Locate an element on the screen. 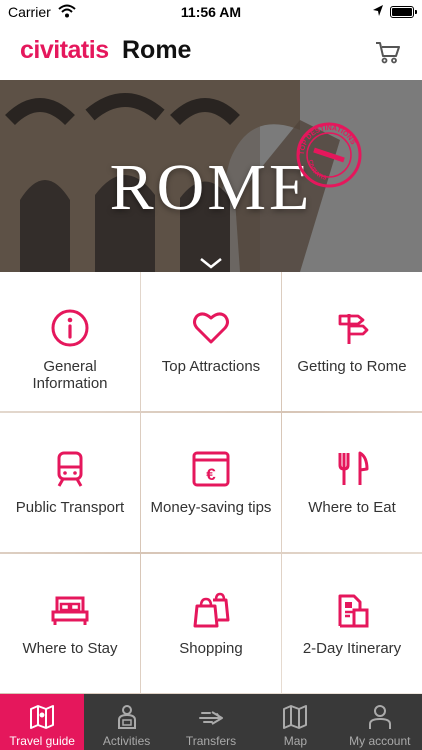 This screenshot has height=750, width=422. tile-shopping: Shopping is located at coordinates (211, 623).